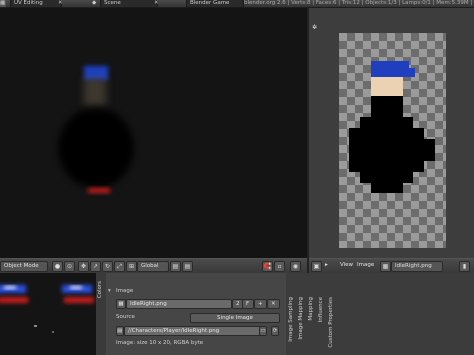 The image size is (474, 355). I want to click on filepath-field: //Characters/Player/IdleRight.png, so click(193, 331).